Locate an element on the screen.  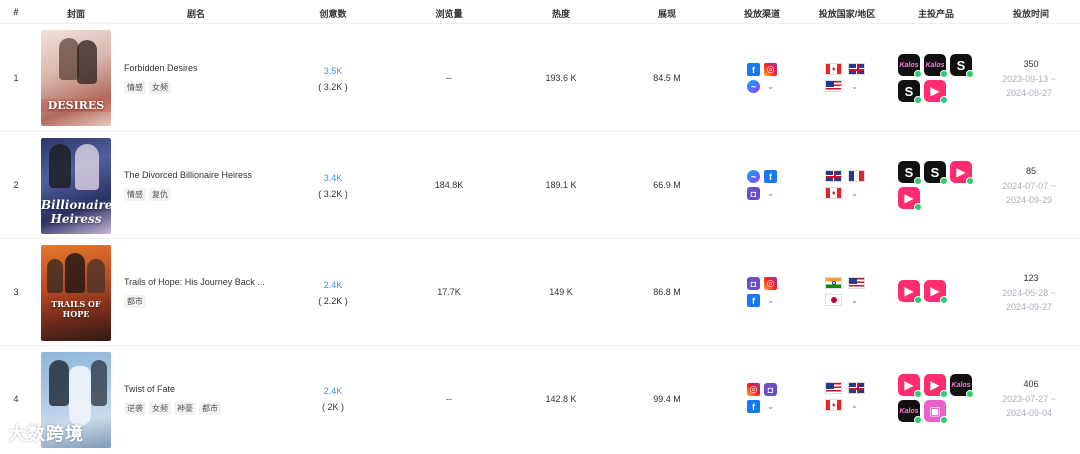
header-impressions: 展现 is located at coordinates (667, 13).